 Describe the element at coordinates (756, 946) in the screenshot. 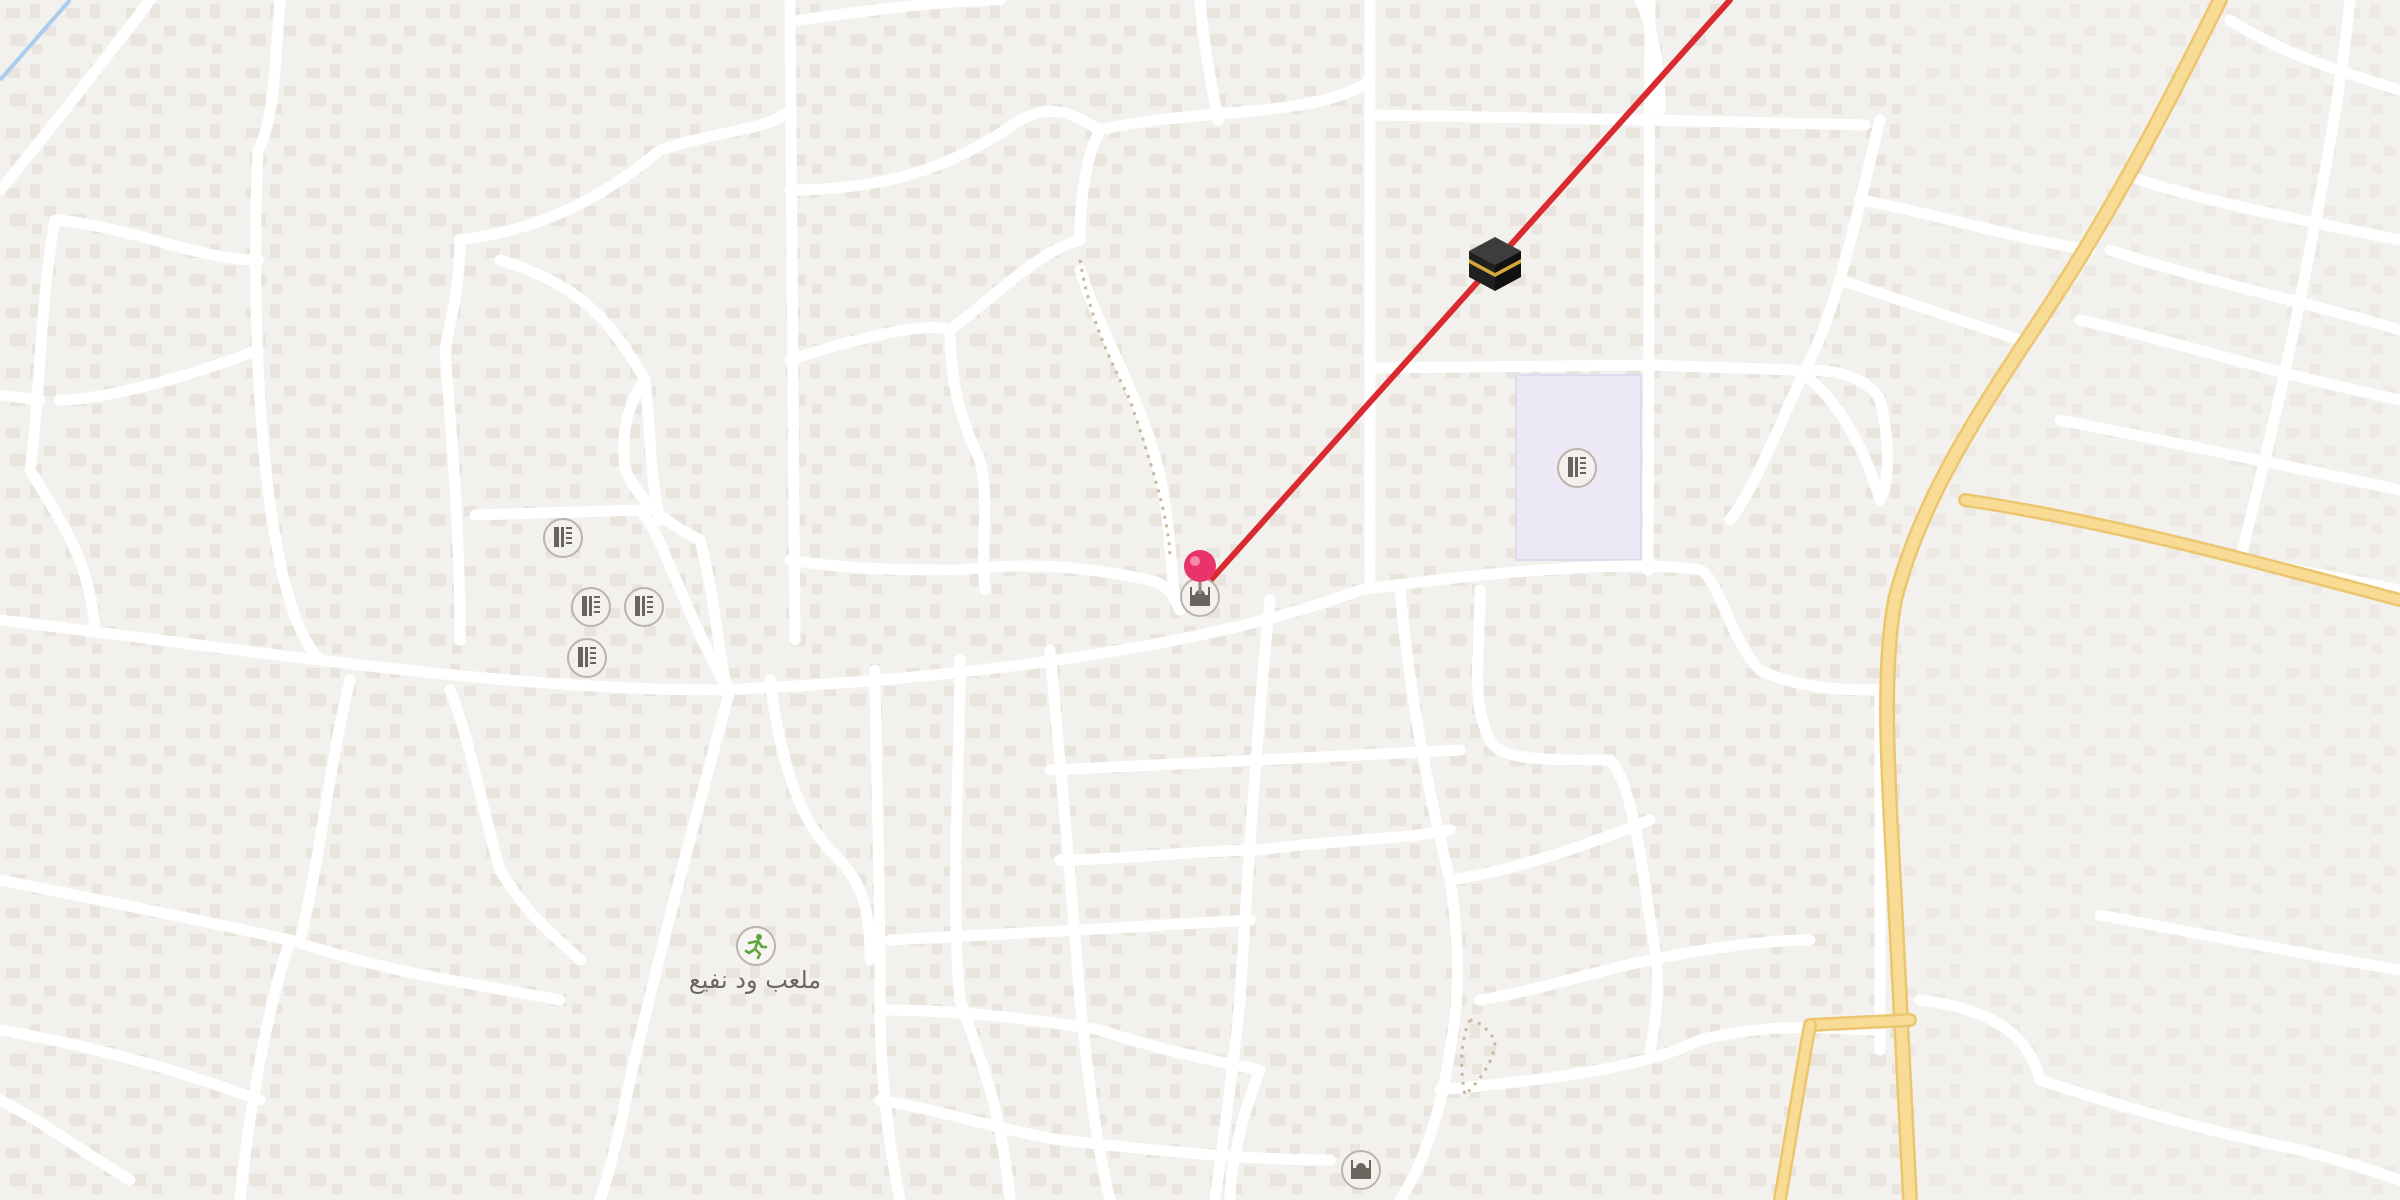

I see `running-person-icon` at that location.